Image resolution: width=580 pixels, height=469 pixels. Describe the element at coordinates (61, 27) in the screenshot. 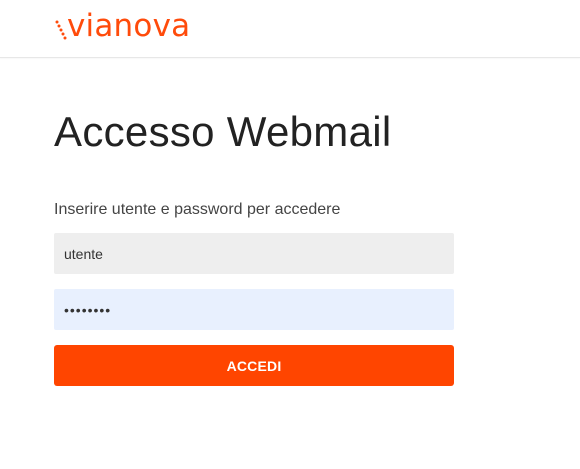

I see `brand-mark-icon` at that location.